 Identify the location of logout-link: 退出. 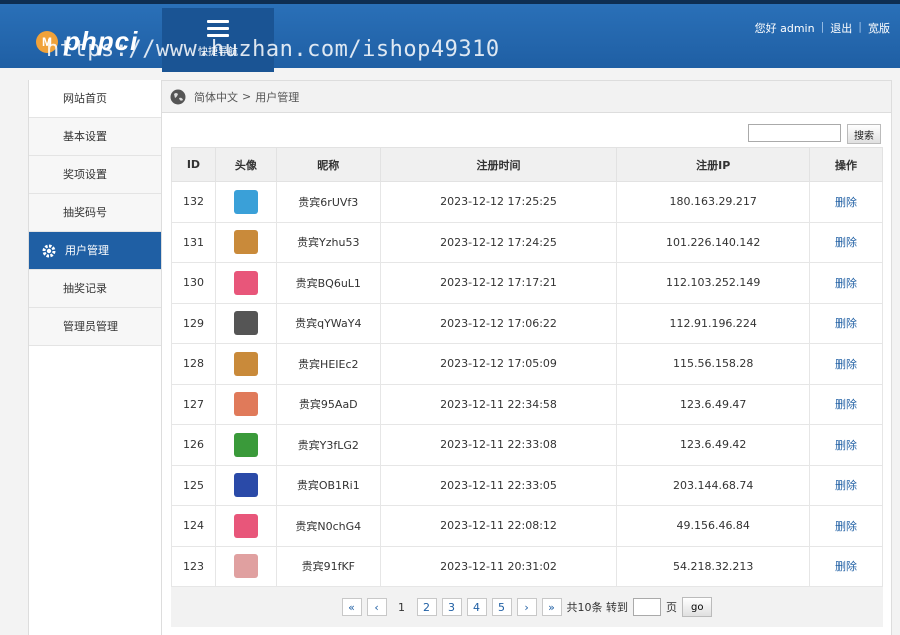
(841, 28).